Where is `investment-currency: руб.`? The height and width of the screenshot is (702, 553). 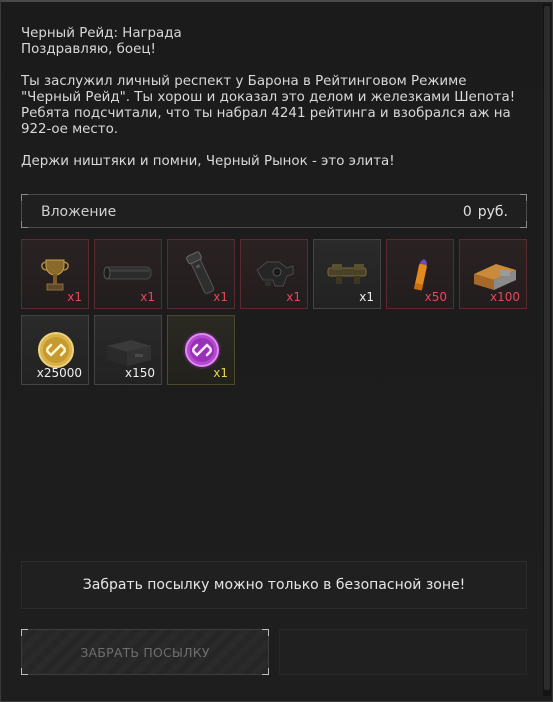 investment-currency: руб. is located at coordinates (492, 212).